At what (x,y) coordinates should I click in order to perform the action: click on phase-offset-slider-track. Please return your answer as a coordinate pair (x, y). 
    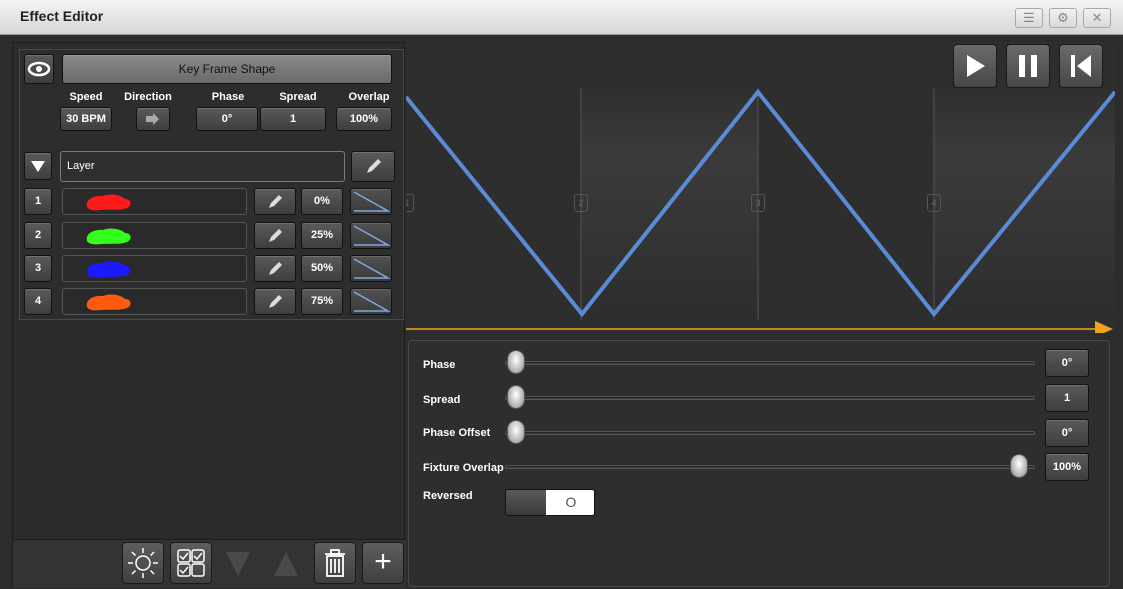
    Looking at the image, I should click on (770, 433).